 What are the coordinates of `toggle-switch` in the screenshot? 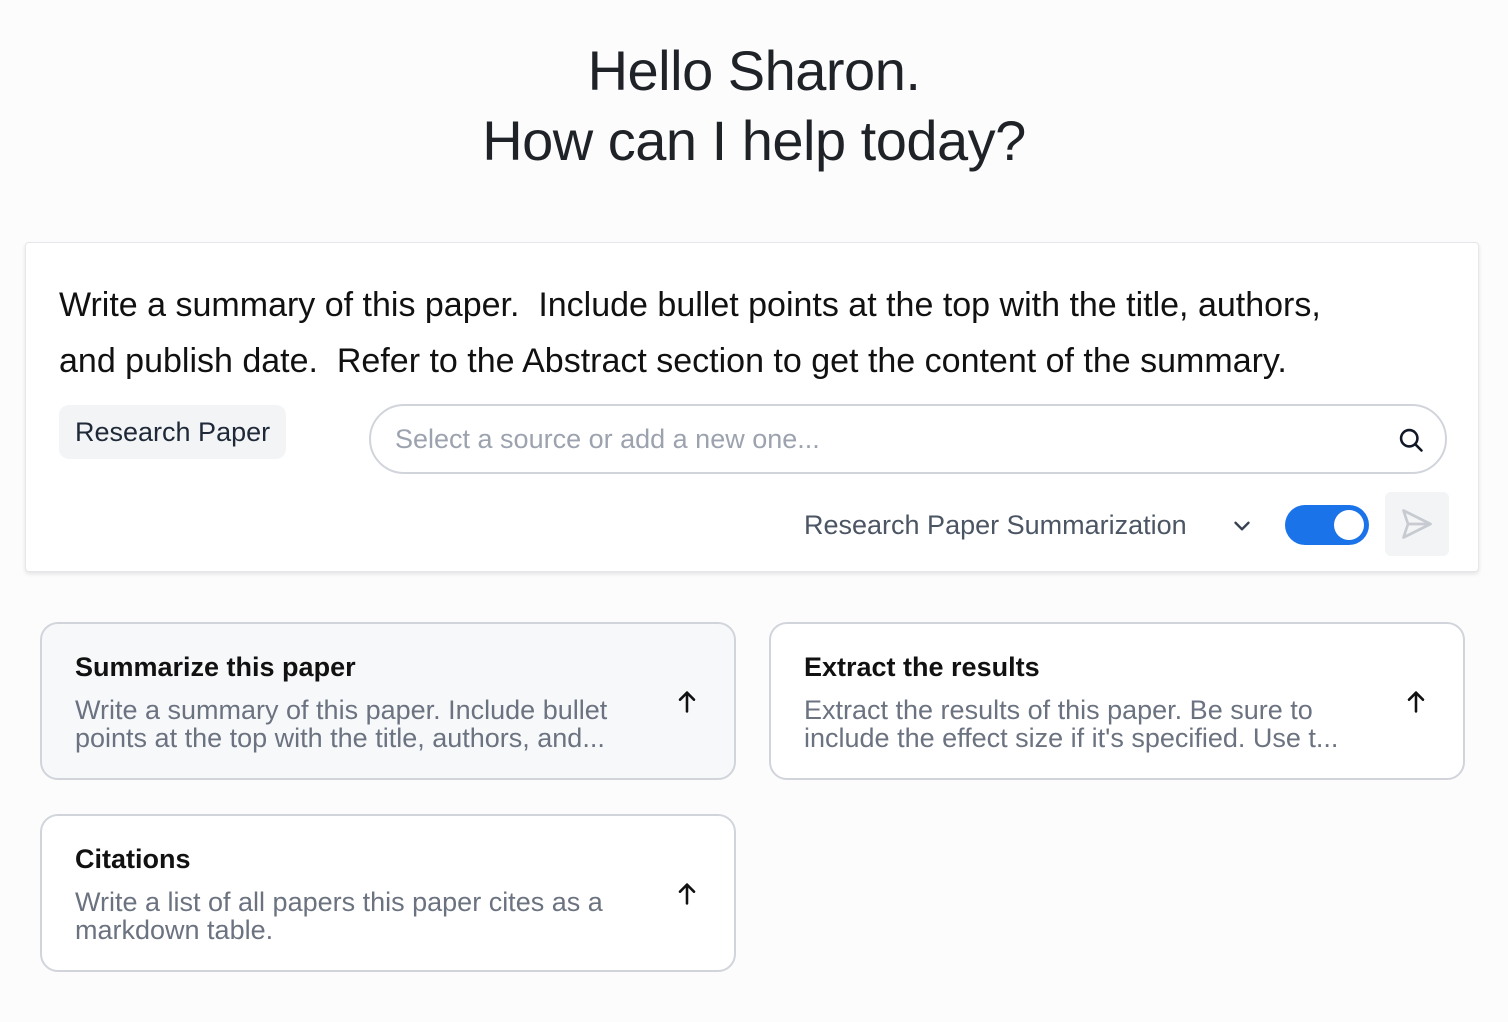 It's located at (1327, 525).